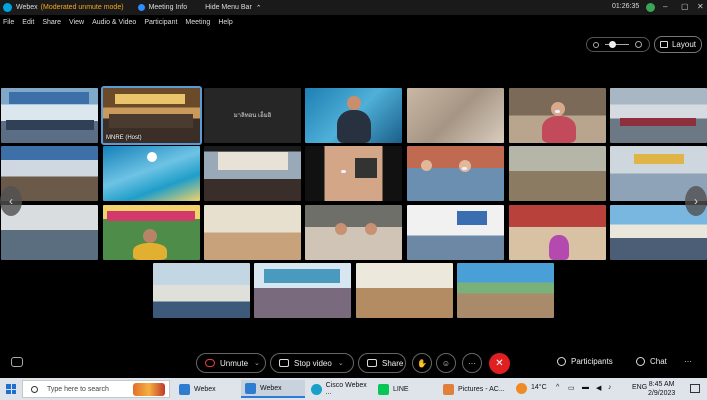  I want to click on meeting-info-button: Meeting Info, so click(168, 7).